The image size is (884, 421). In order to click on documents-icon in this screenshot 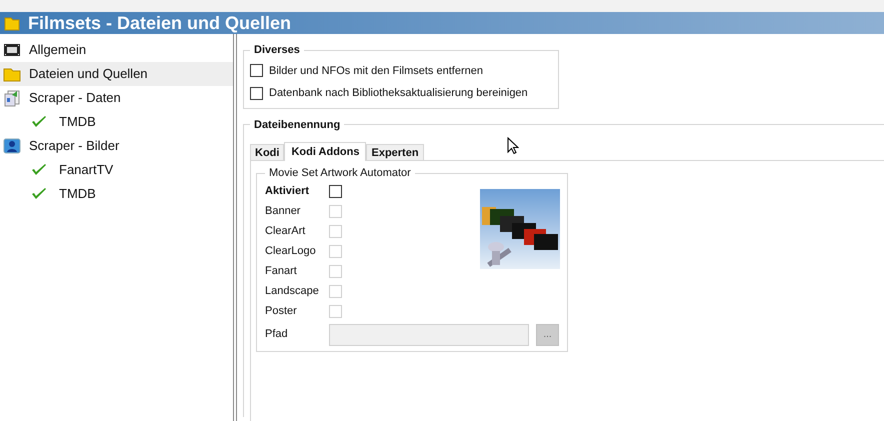, I will do `click(12, 98)`.